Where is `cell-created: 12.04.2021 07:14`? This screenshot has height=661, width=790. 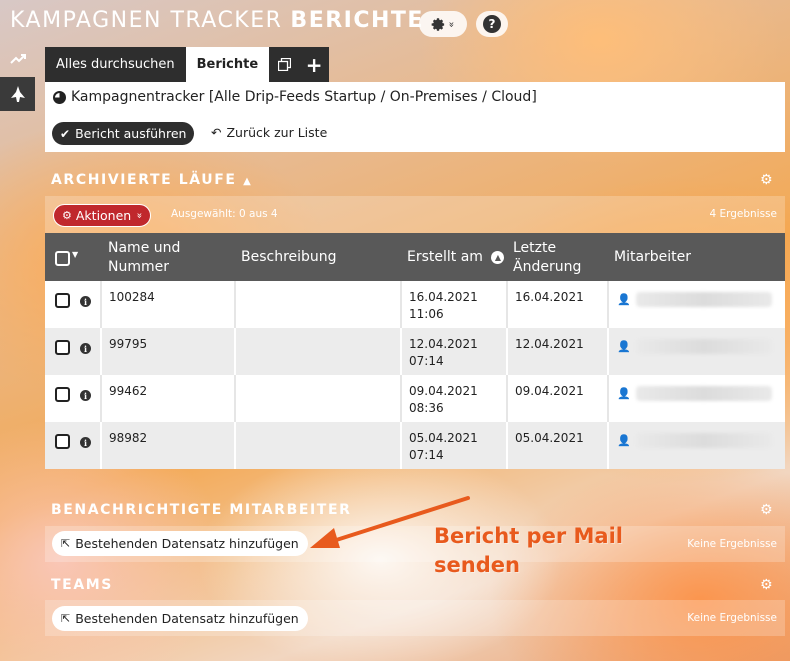
cell-created: 12.04.2021 07:14 is located at coordinates (453, 351).